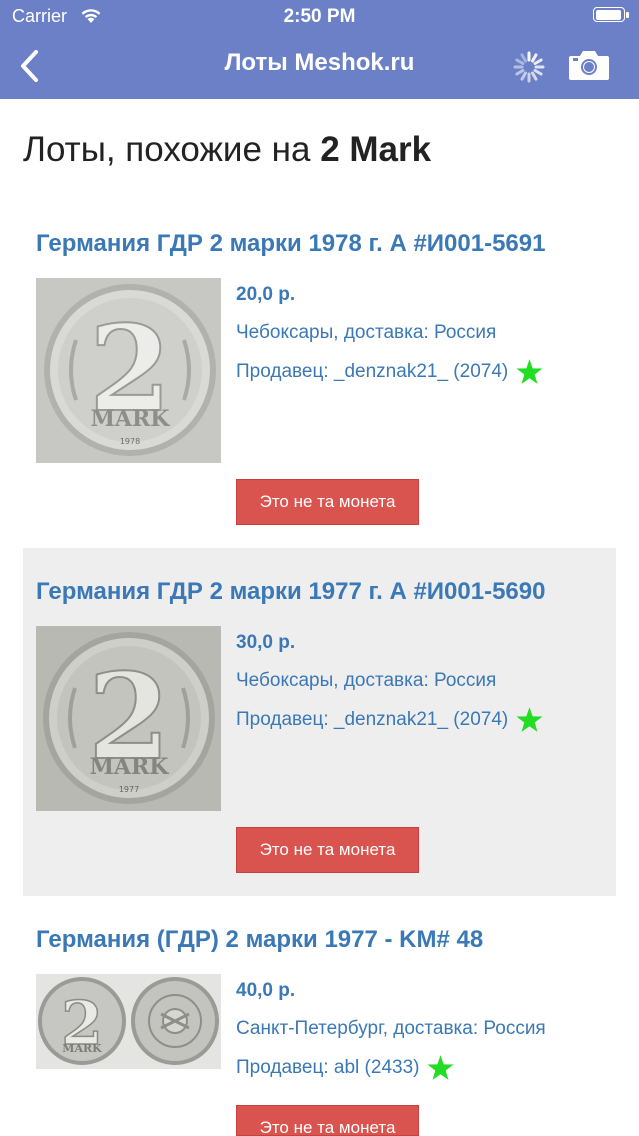  I want to click on lot-location: Санкт-Петербург, доставка: Россия, so click(391, 1028).